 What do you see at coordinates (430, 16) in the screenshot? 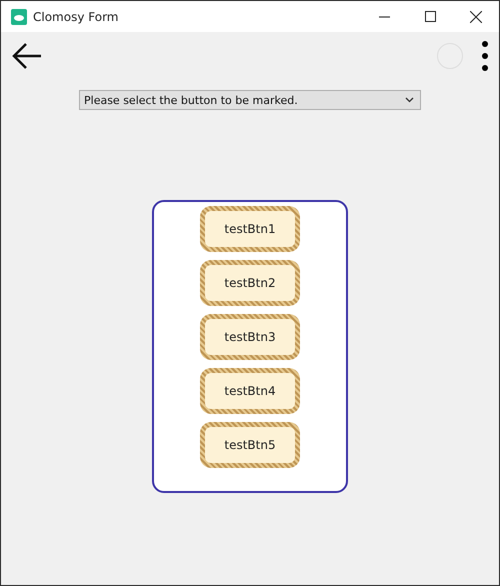
I see `maximize-icon` at bounding box center [430, 16].